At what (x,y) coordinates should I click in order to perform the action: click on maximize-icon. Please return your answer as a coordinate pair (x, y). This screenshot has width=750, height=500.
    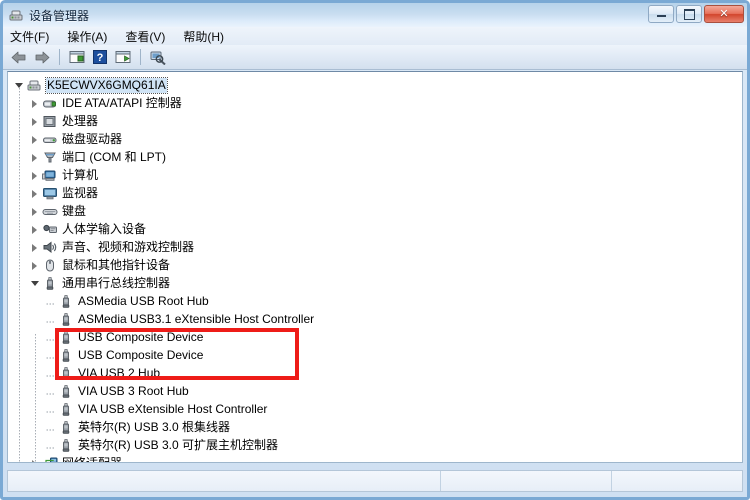
    Looking at the image, I should click on (689, 14).